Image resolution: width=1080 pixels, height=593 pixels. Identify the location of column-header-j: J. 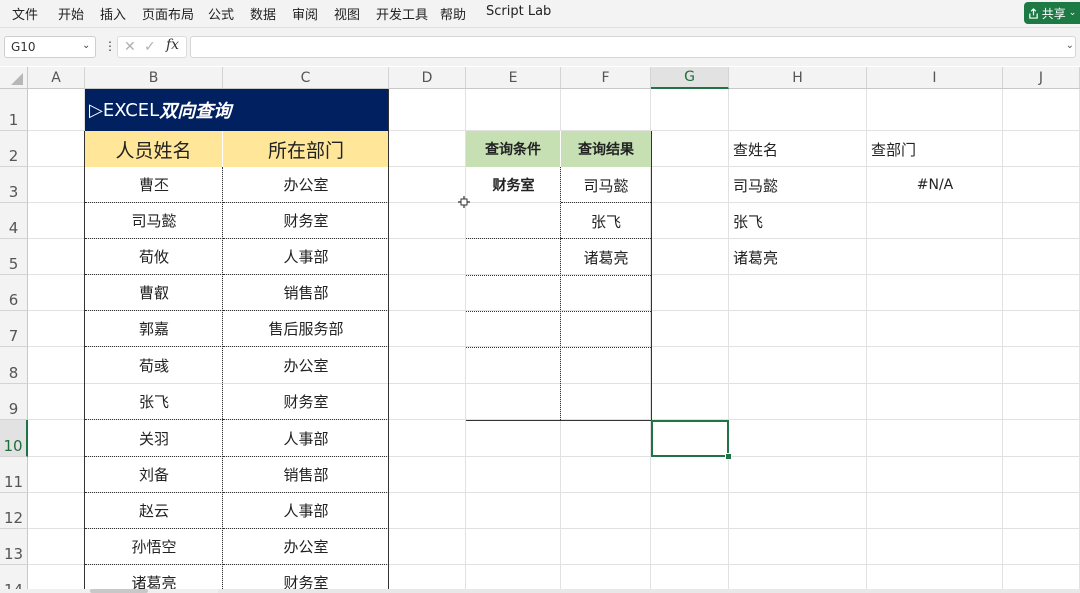
(1041, 78).